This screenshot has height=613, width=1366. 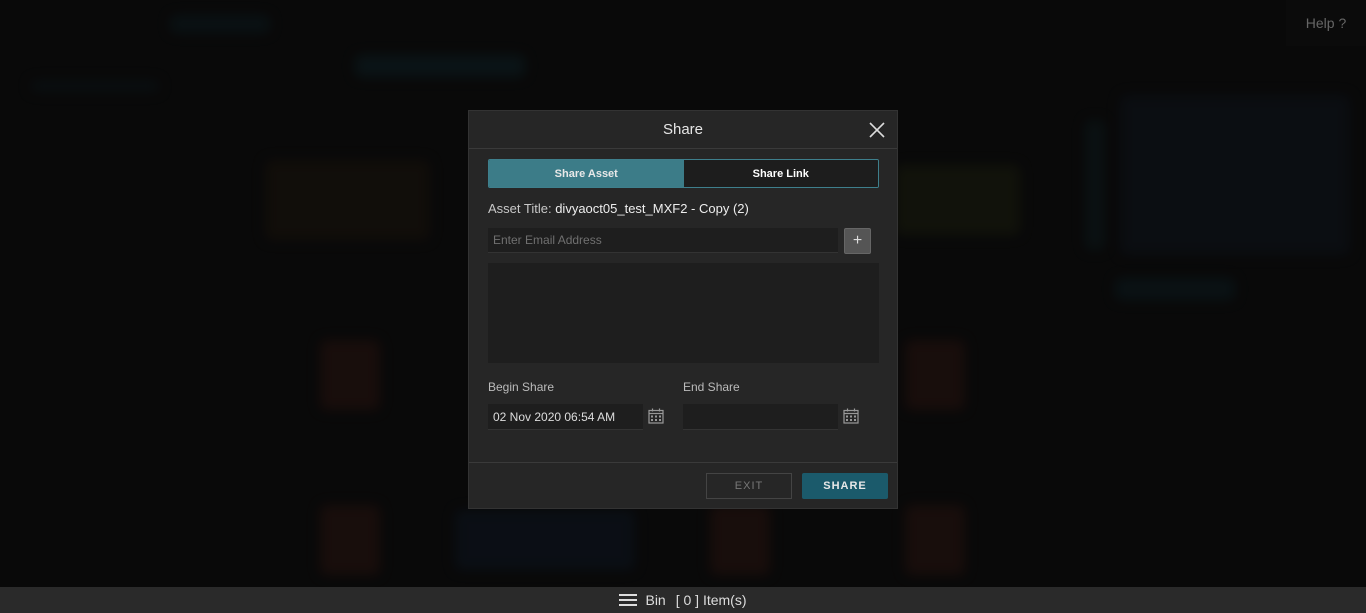 I want to click on add-email-button: +, so click(x=857, y=241).